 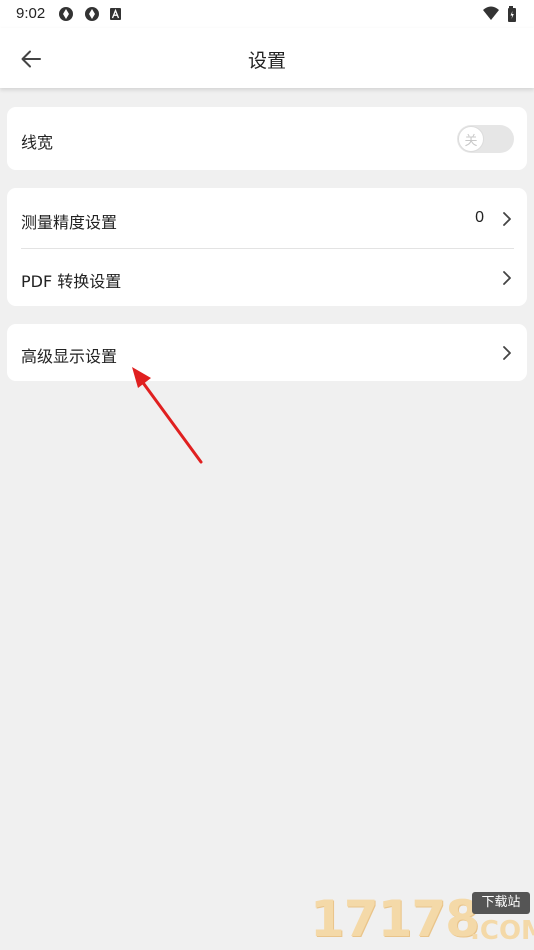 What do you see at coordinates (266, 61) in the screenshot?
I see `page-title: 设置` at bounding box center [266, 61].